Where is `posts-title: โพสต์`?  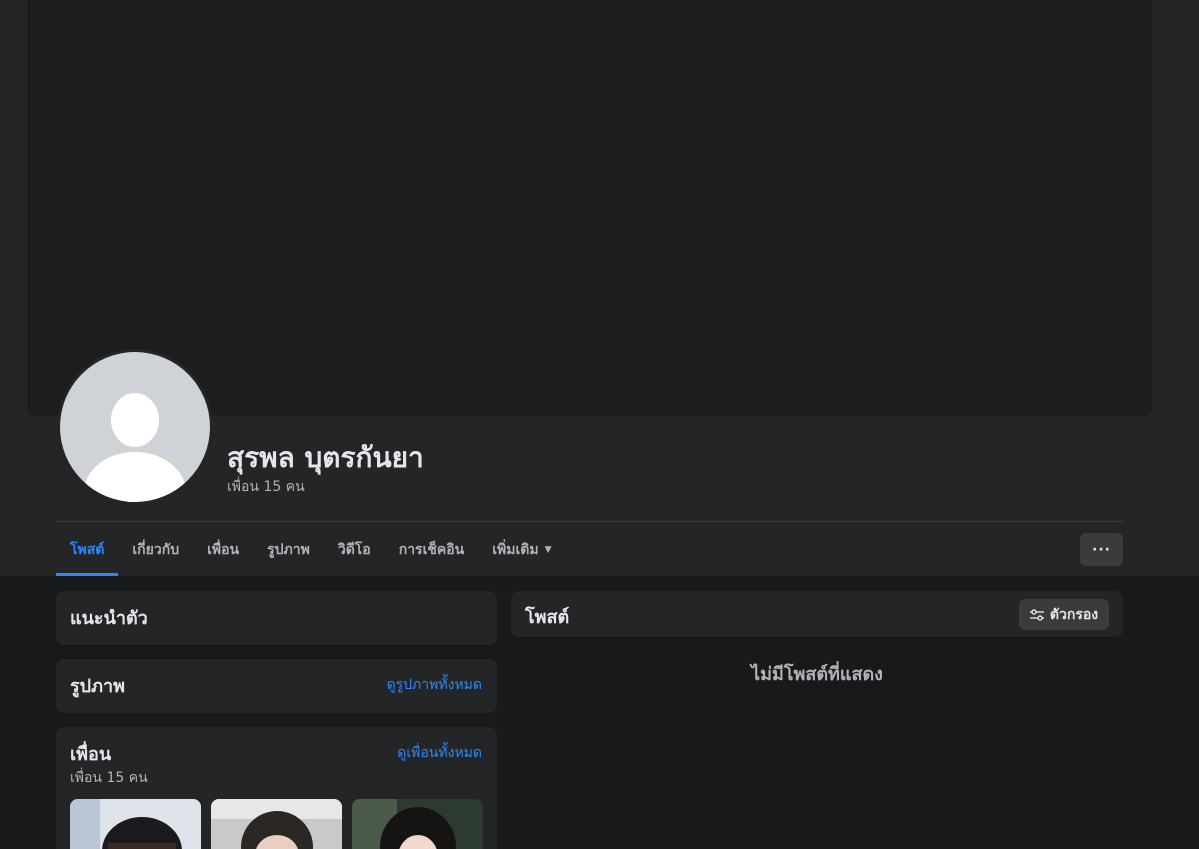
posts-title: โพสต์ is located at coordinates (547, 617).